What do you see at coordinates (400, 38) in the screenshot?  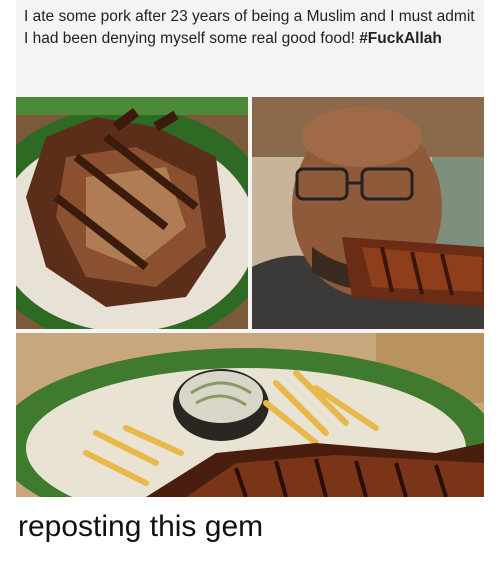 I see `hashtag-link: #FuckAllah` at bounding box center [400, 38].